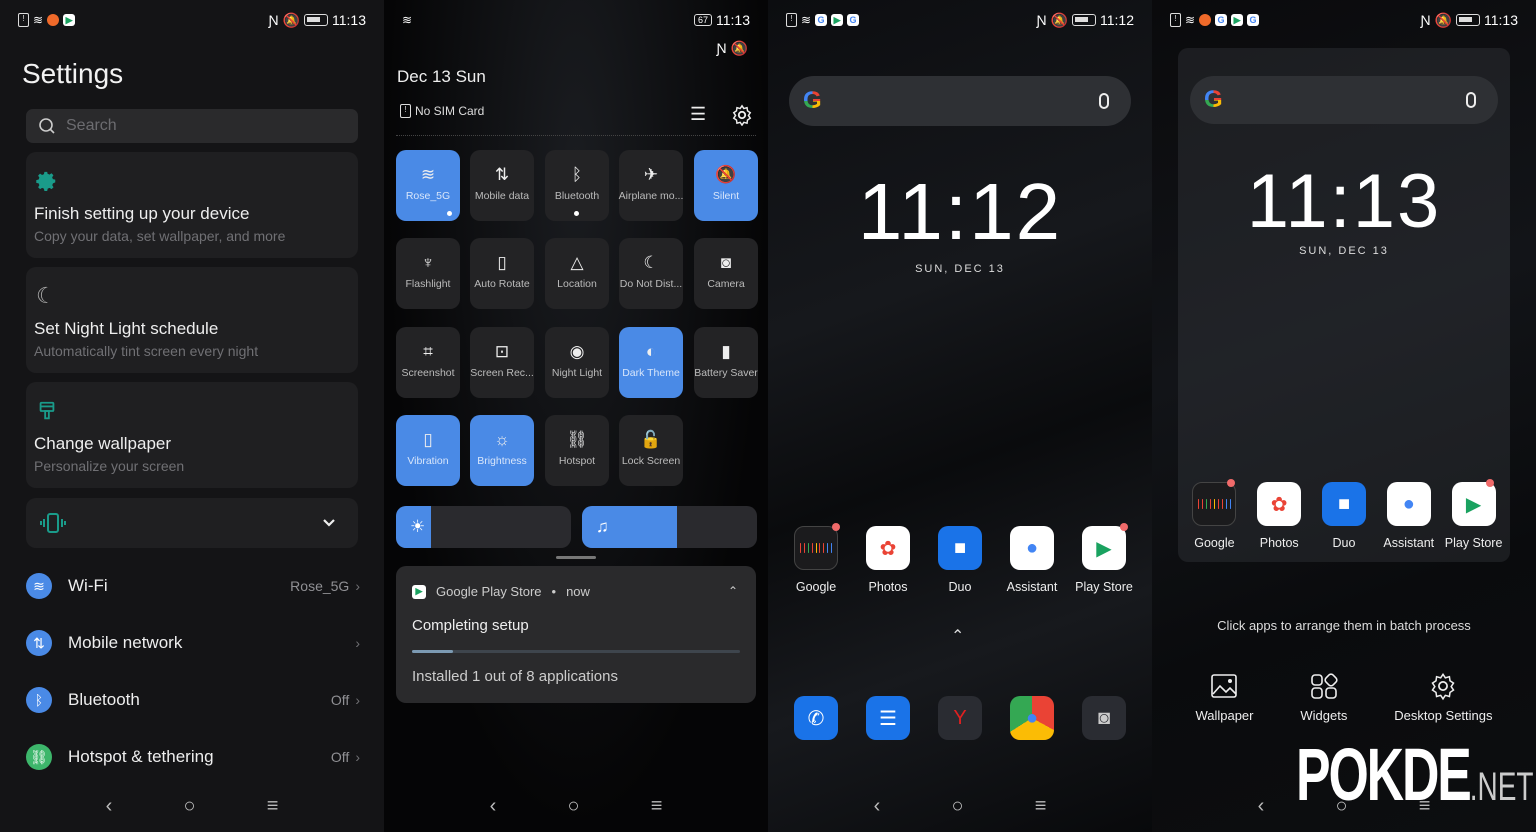 Image resolution: width=1536 pixels, height=832 pixels. I want to click on search-input: Search, so click(192, 126).